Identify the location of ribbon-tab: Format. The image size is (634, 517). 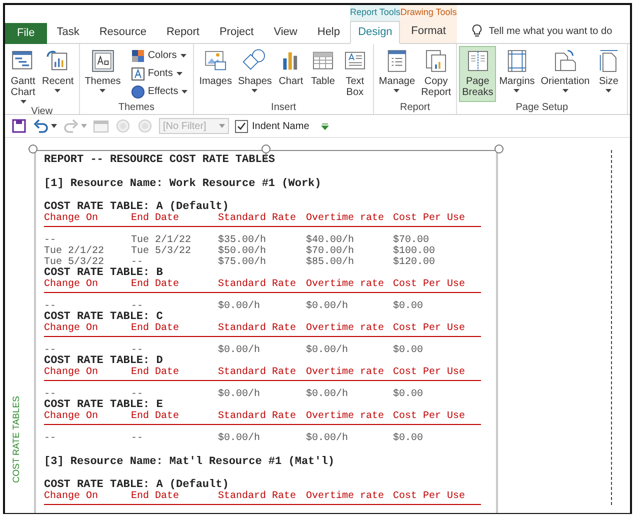
(428, 32).